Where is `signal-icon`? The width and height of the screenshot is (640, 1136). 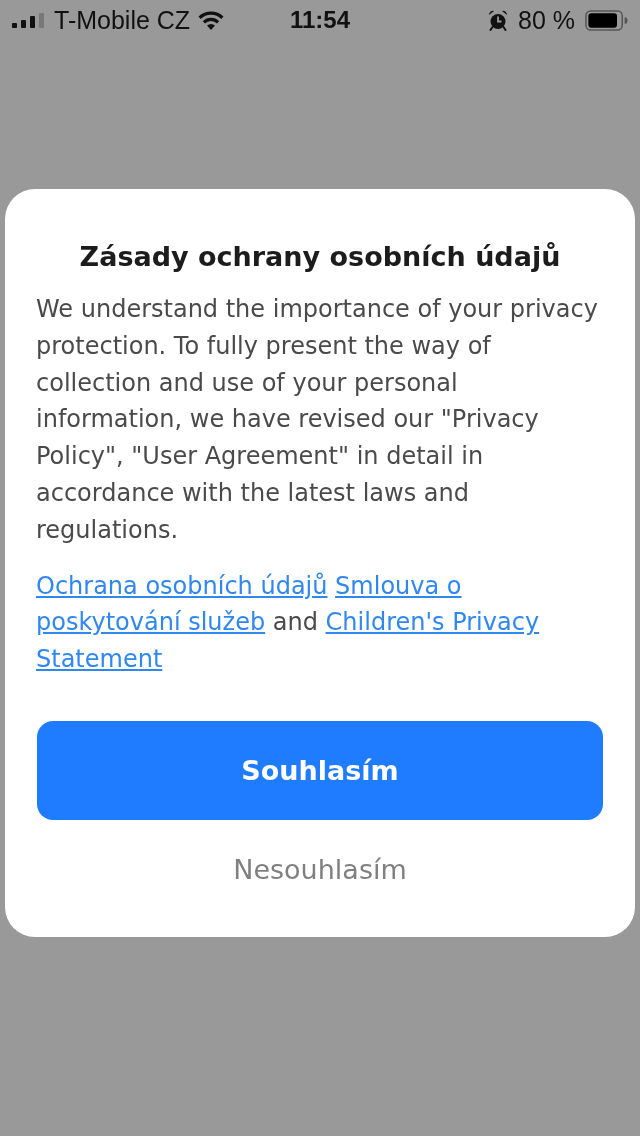
signal-icon is located at coordinates (28, 20).